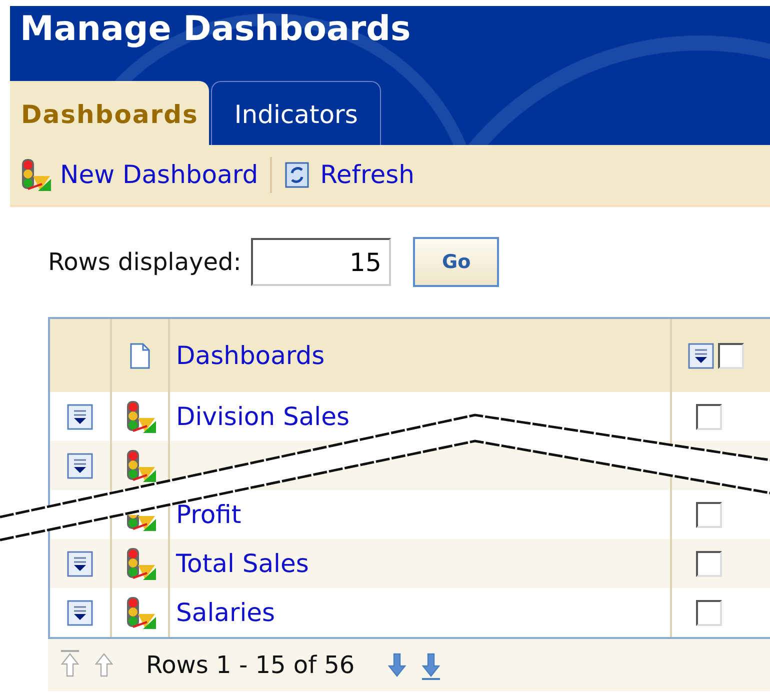  Describe the element at coordinates (206, 515) in the screenshot. I see `dashboard-link: Profit` at that location.